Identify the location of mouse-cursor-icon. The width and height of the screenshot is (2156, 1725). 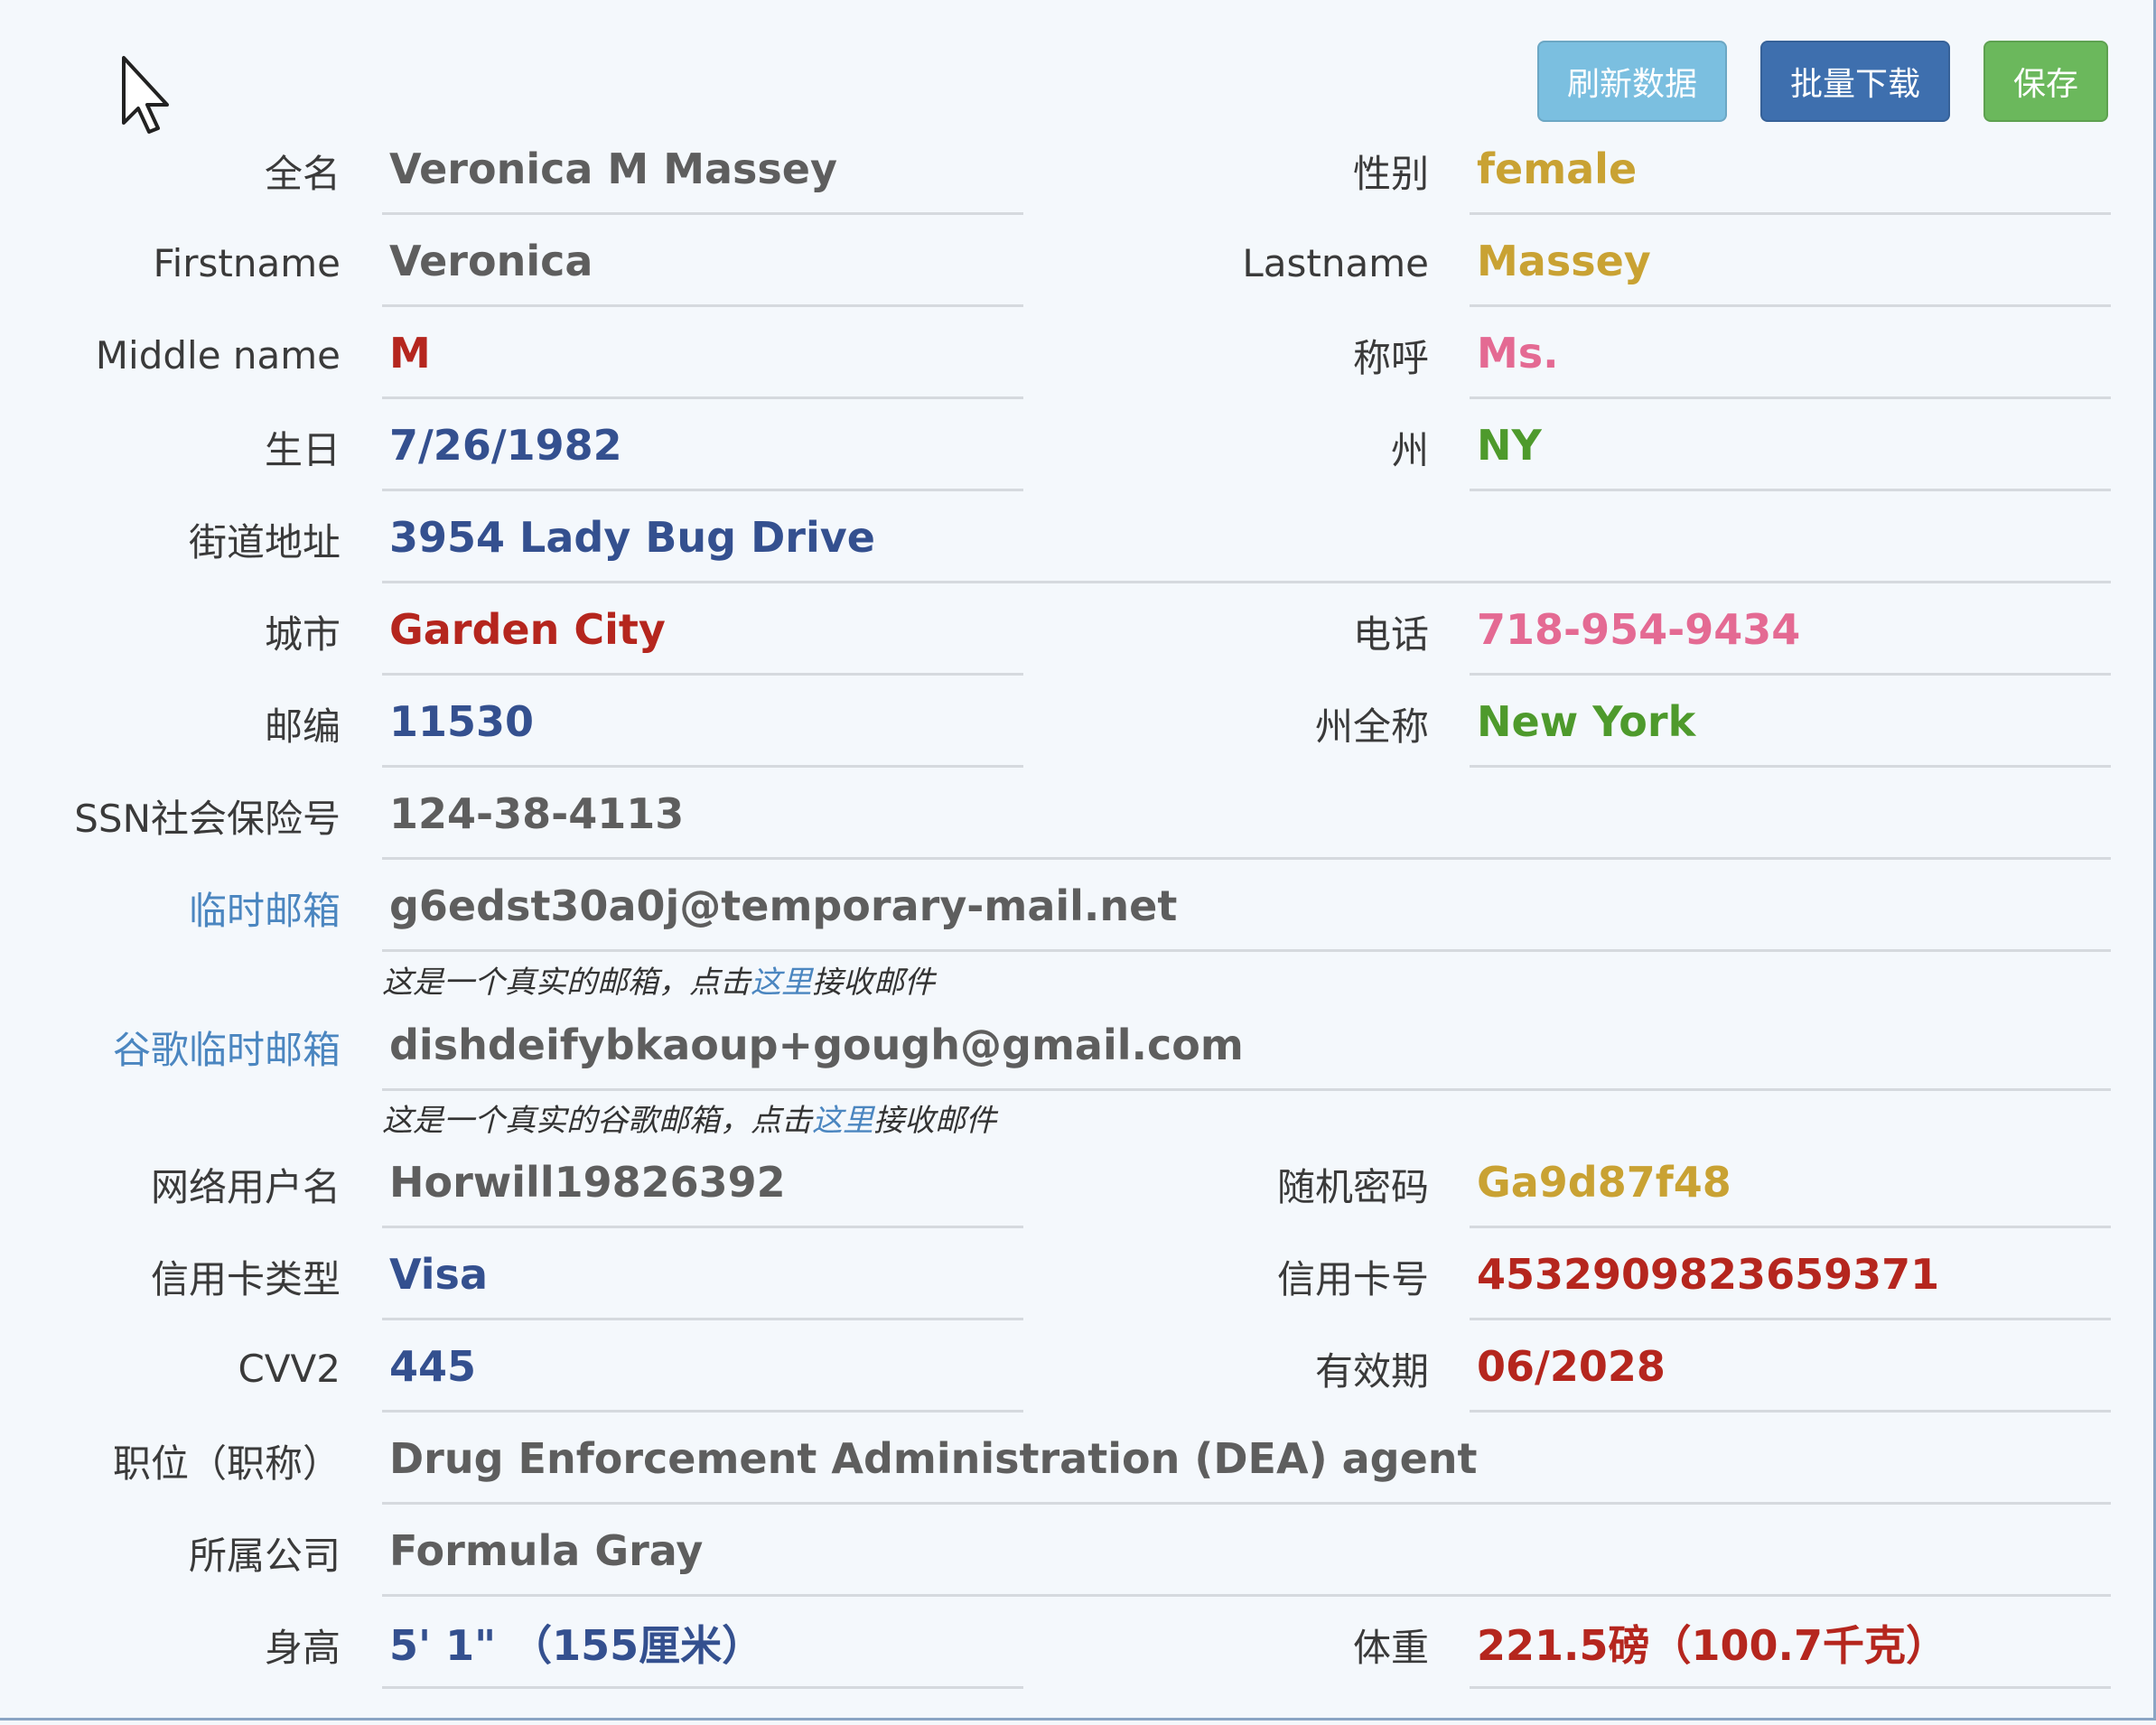
(145, 95).